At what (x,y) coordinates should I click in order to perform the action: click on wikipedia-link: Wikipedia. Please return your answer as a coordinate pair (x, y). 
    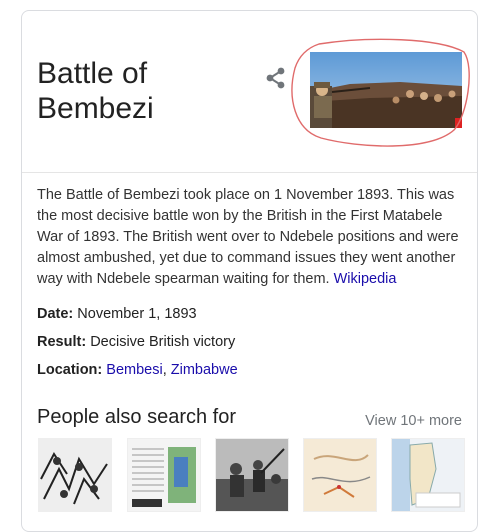
    Looking at the image, I should click on (365, 279).